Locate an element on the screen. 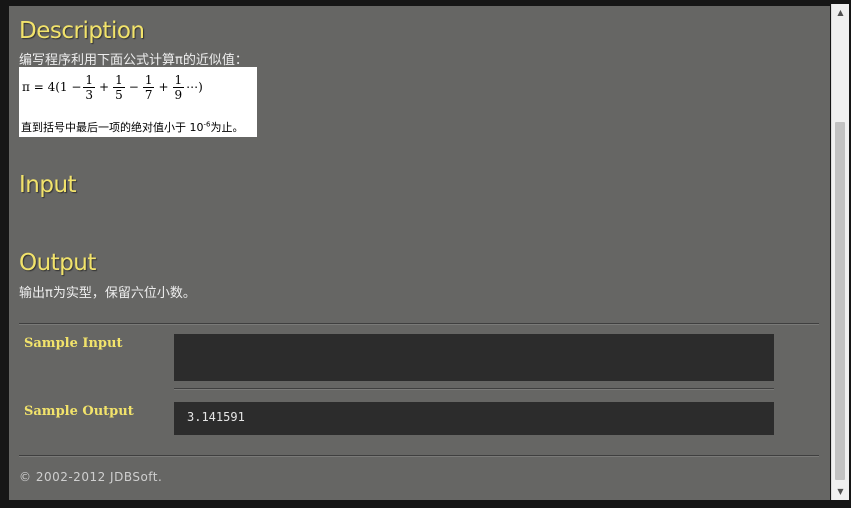  footer-divider is located at coordinates (419, 456).